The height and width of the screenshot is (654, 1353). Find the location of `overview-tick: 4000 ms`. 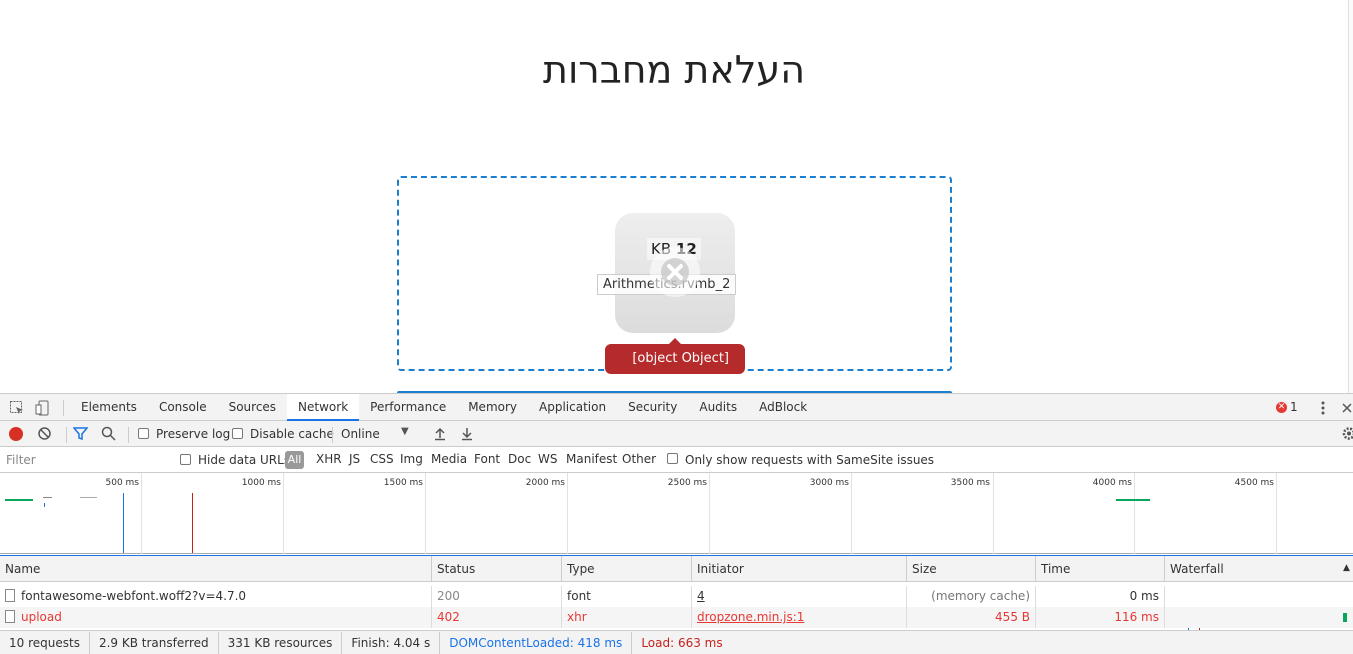

overview-tick: 4000 ms is located at coordinates (1112, 483).